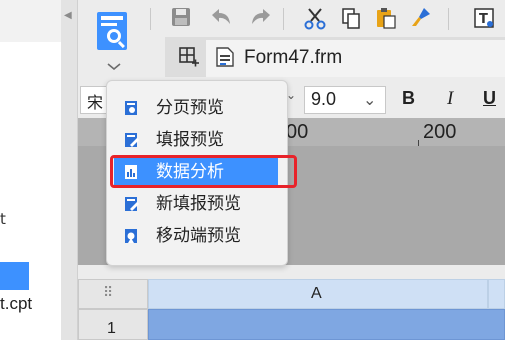  I want to click on collapse-left-icon: ◀, so click(68, 15).